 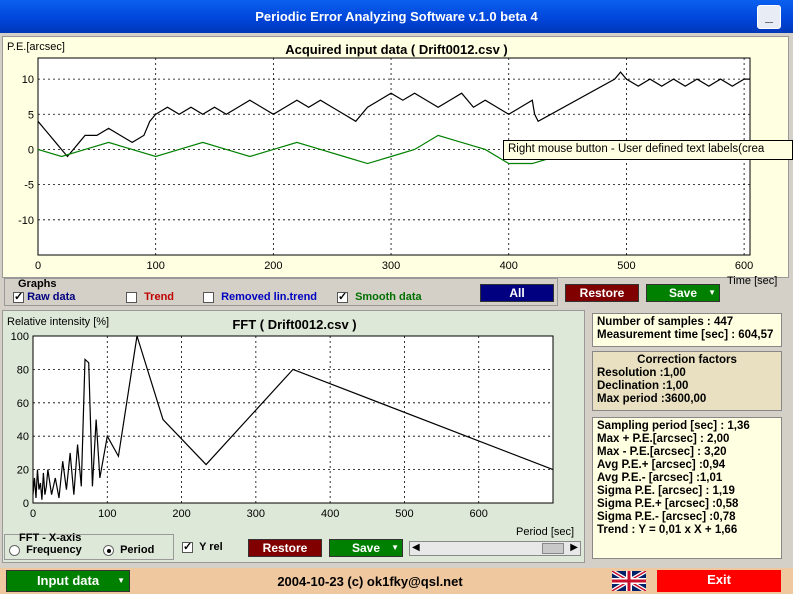 What do you see at coordinates (108, 550) in the screenshot?
I see `period-radio-icon` at bounding box center [108, 550].